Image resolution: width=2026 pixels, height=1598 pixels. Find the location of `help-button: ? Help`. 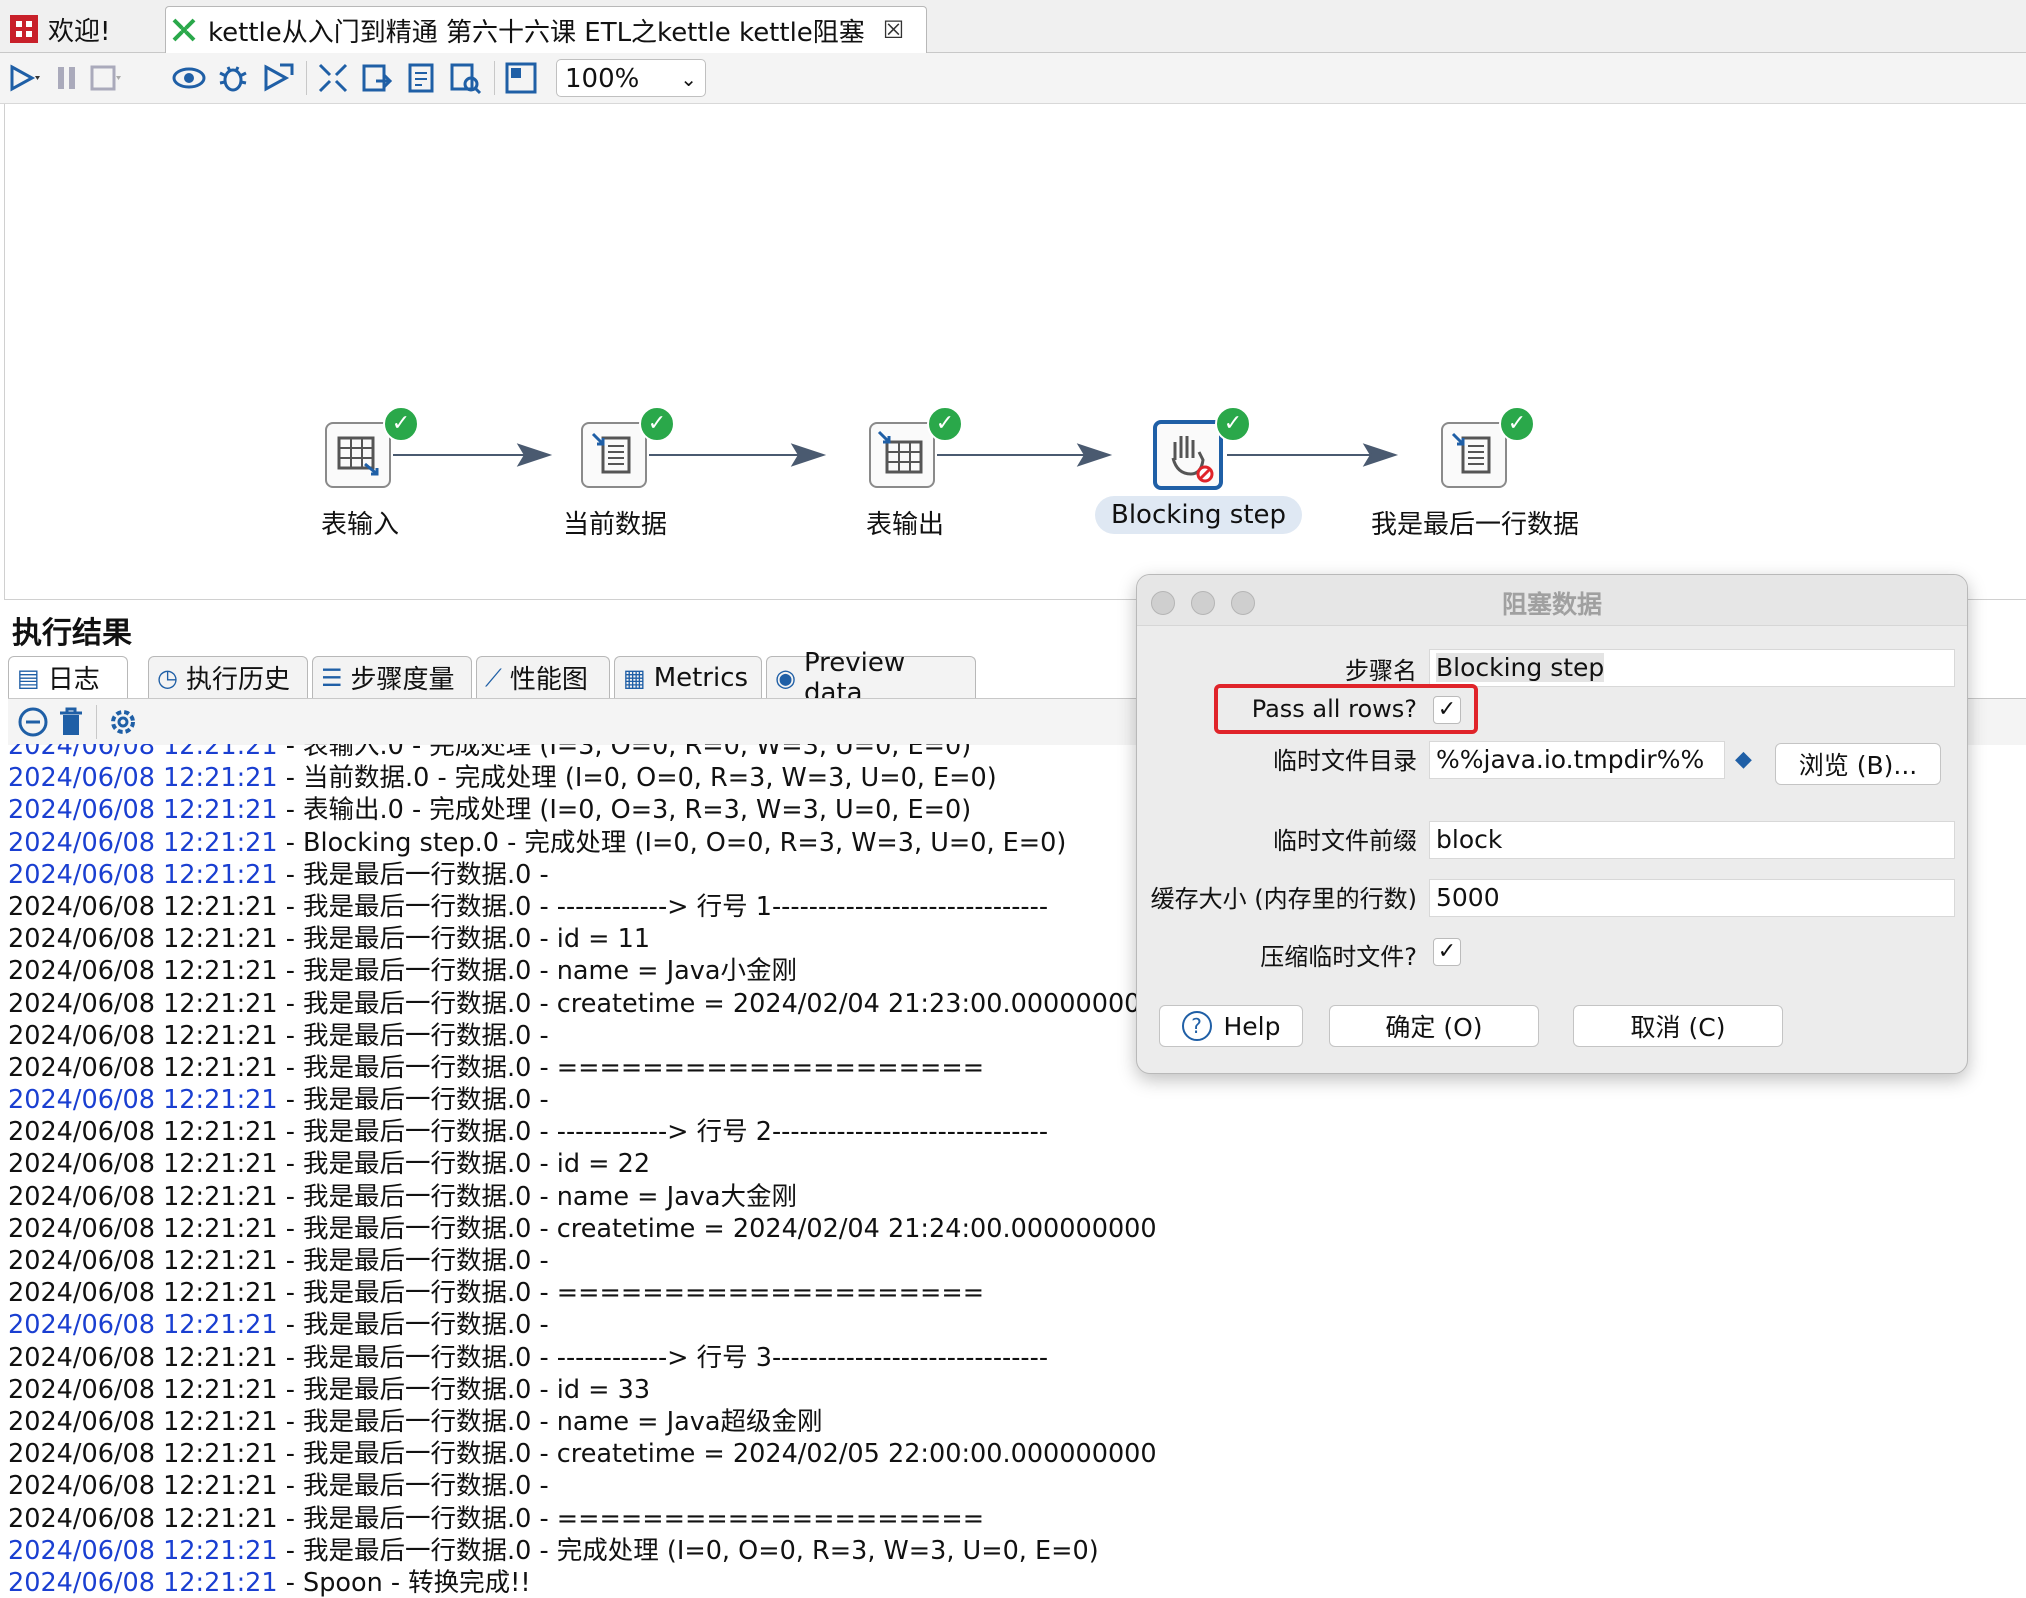

help-button: ? Help is located at coordinates (1231, 1026).